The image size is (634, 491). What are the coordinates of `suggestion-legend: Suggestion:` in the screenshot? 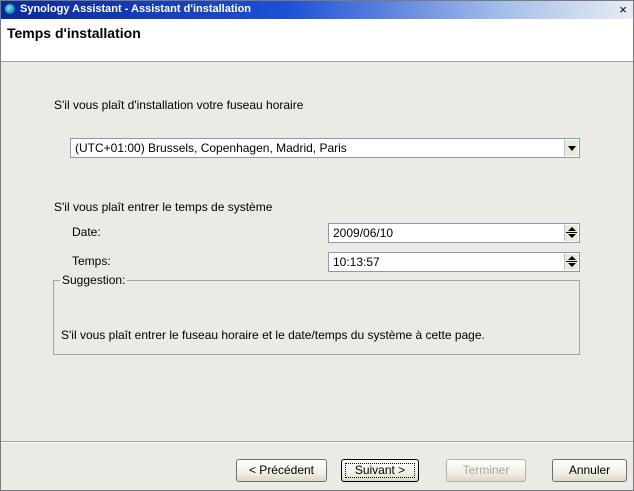 It's located at (94, 280).